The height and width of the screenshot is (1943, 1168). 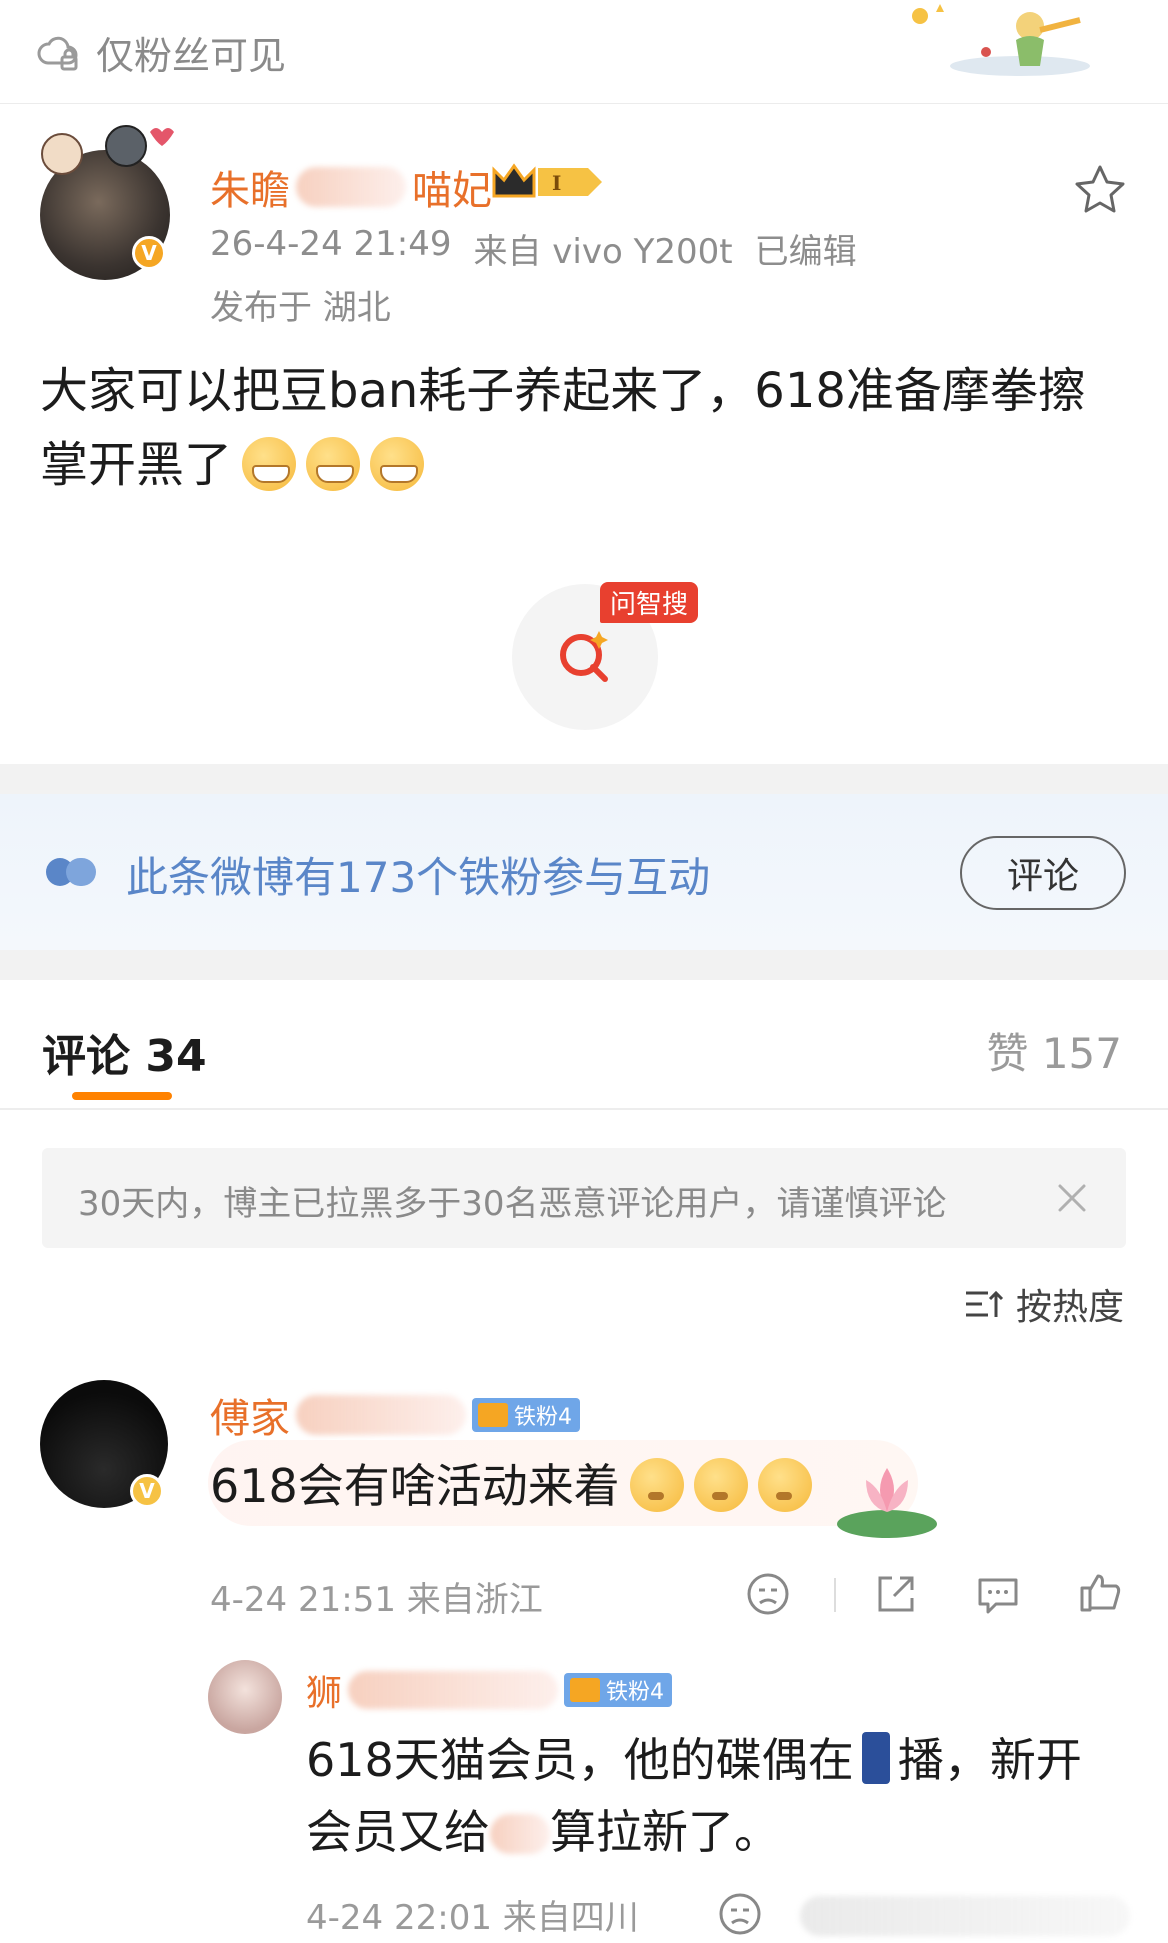 What do you see at coordinates (1043, 873) in the screenshot?
I see `fan-comment-button: 评论` at bounding box center [1043, 873].